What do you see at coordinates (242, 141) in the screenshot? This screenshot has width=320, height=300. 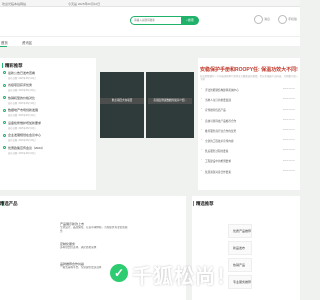 I see `news-item-title: 全新的工程技术宣传内容` at bounding box center [242, 141].